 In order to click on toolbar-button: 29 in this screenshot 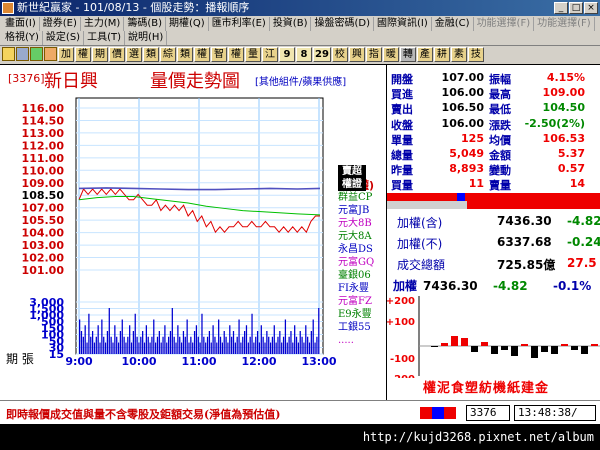, I will do `click(322, 54)`.